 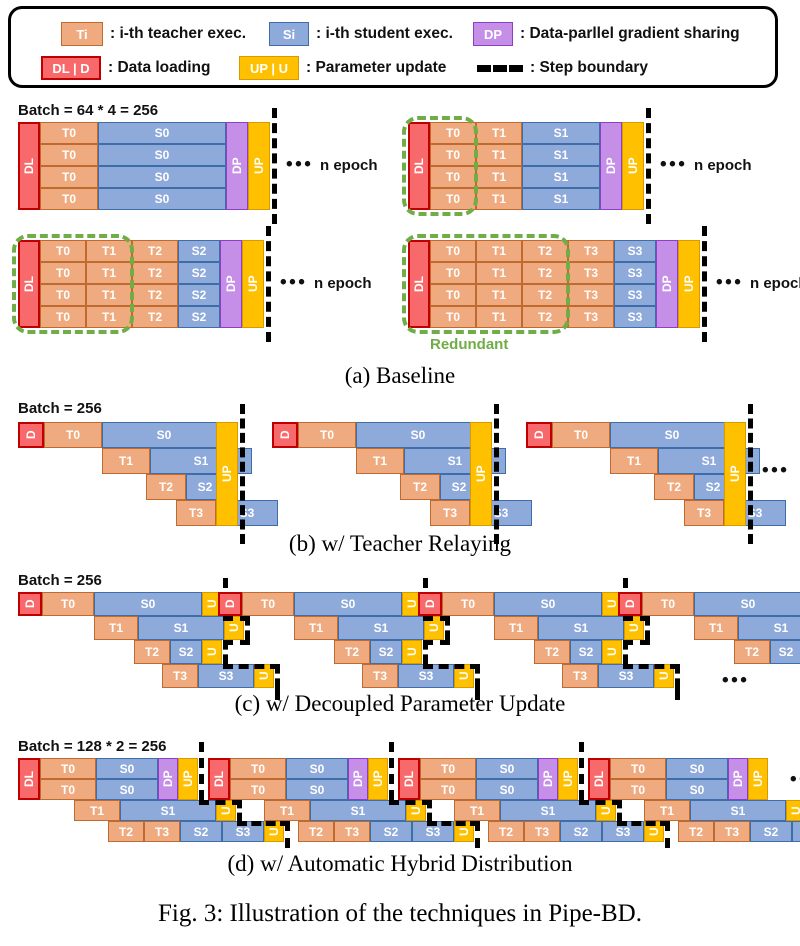 What do you see at coordinates (155, 295) in the screenshot?
I see `teacher-block-a3-r2-T2: T2` at bounding box center [155, 295].